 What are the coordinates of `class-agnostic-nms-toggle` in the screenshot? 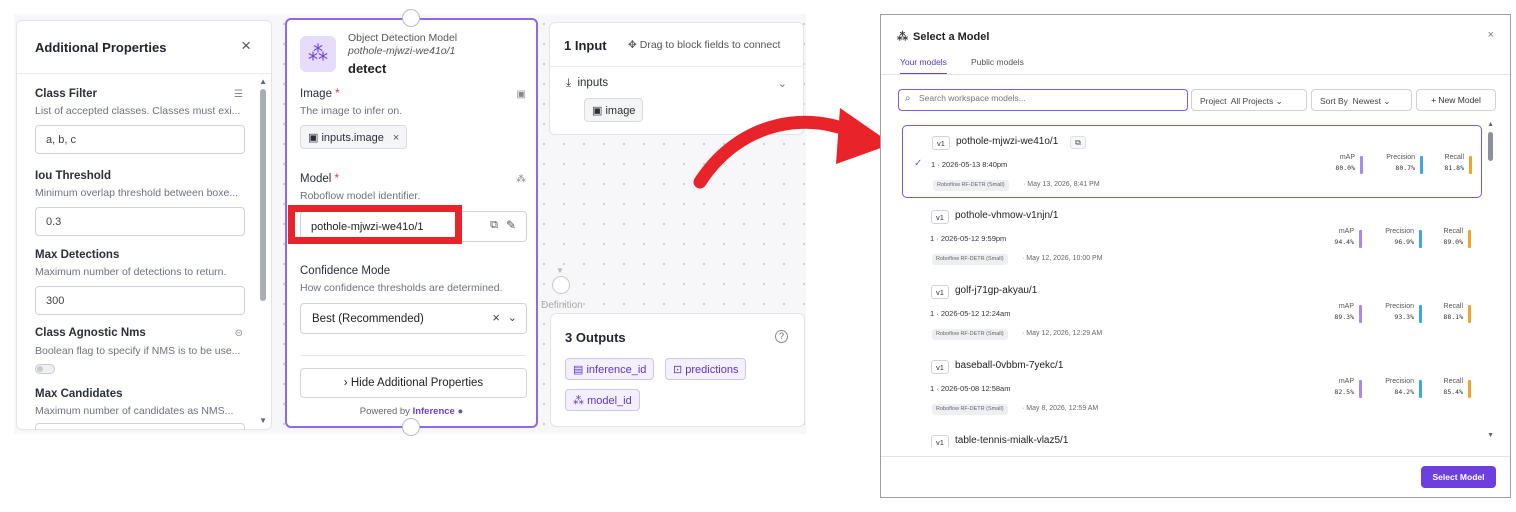 It's located at (45, 369).